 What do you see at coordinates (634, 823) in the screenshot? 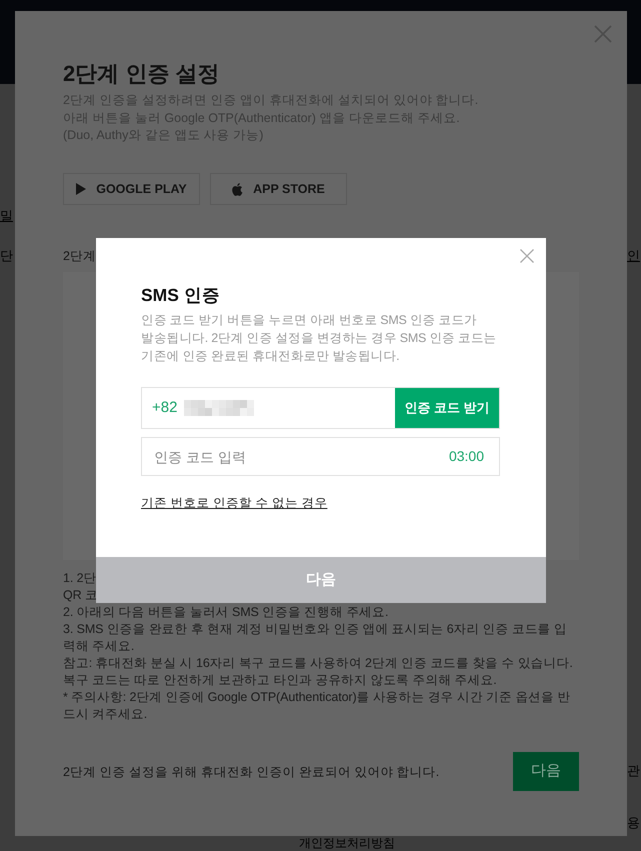
I see `page-text: 용` at bounding box center [634, 823].